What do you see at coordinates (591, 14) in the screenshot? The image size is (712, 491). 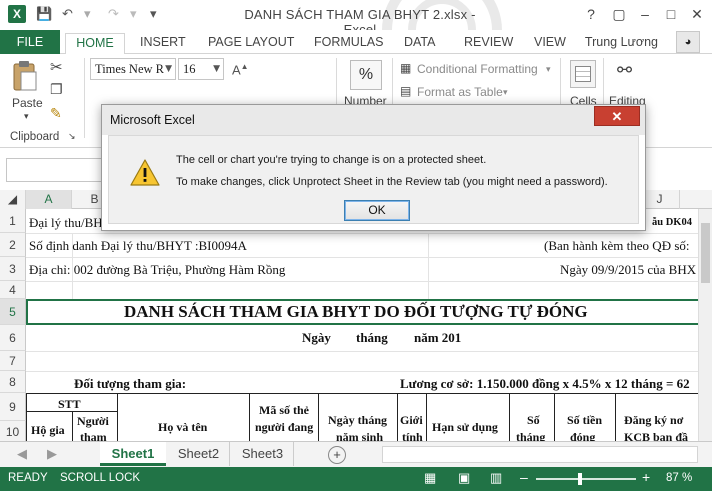 I see `help-icon: ?` at bounding box center [591, 14].